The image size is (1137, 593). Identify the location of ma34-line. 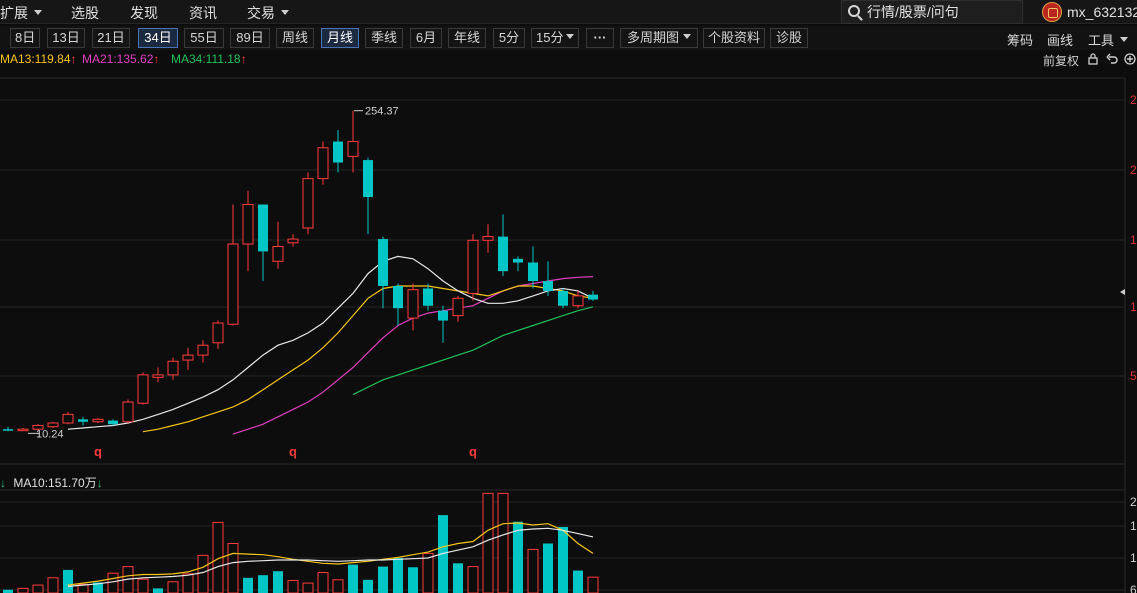
(473, 351).